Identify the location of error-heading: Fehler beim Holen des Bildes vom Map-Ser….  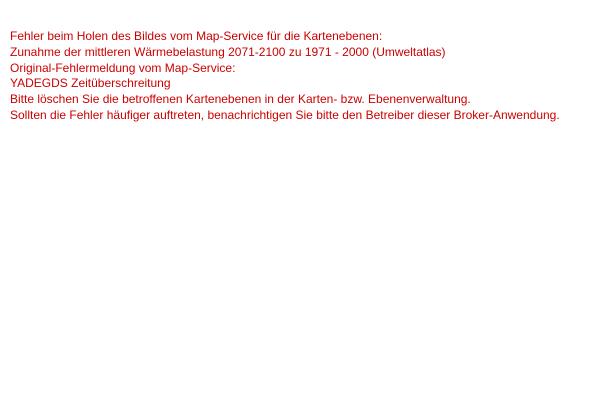
(196, 36).